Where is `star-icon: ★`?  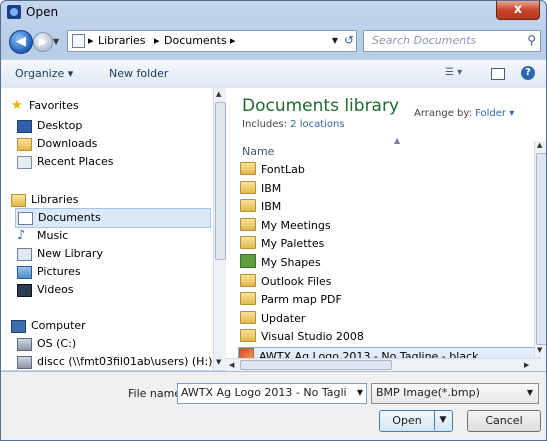
star-icon: ★ is located at coordinates (17, 105).